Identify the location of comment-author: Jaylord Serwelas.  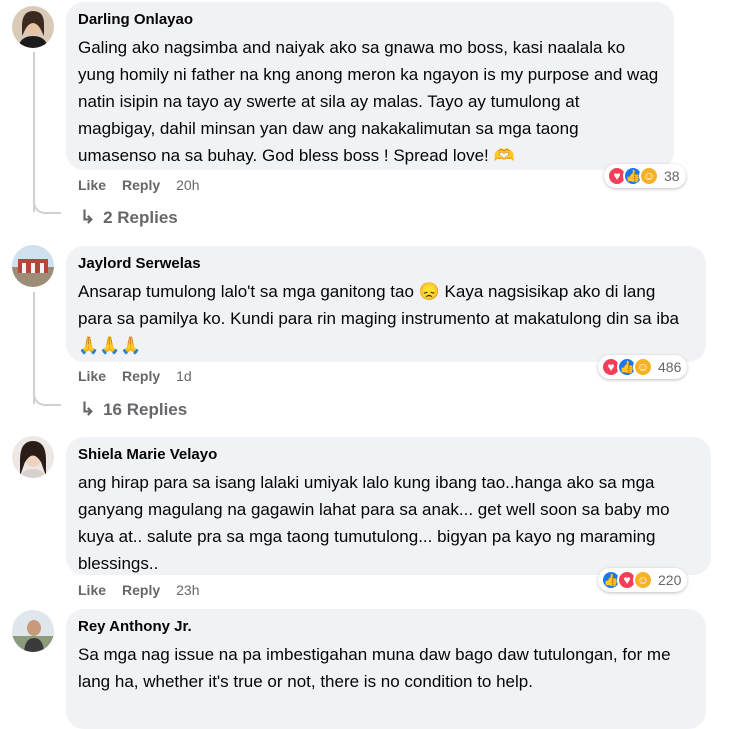
(385, 264).